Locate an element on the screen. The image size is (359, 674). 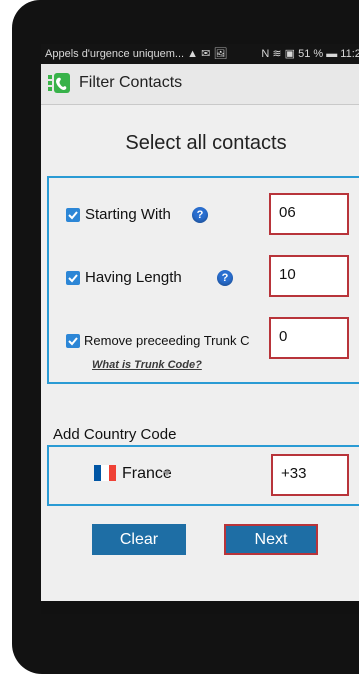
starting-with-label: Starting With is located at coordinates (128, 214).